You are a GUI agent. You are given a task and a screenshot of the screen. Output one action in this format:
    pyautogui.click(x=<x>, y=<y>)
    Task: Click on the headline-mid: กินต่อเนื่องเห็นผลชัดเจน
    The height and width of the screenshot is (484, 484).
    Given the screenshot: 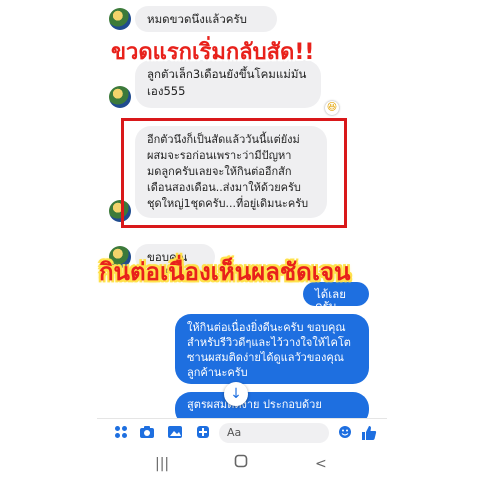 What is the action you would take?
    pyautogui.click(x=225, y=272)
    